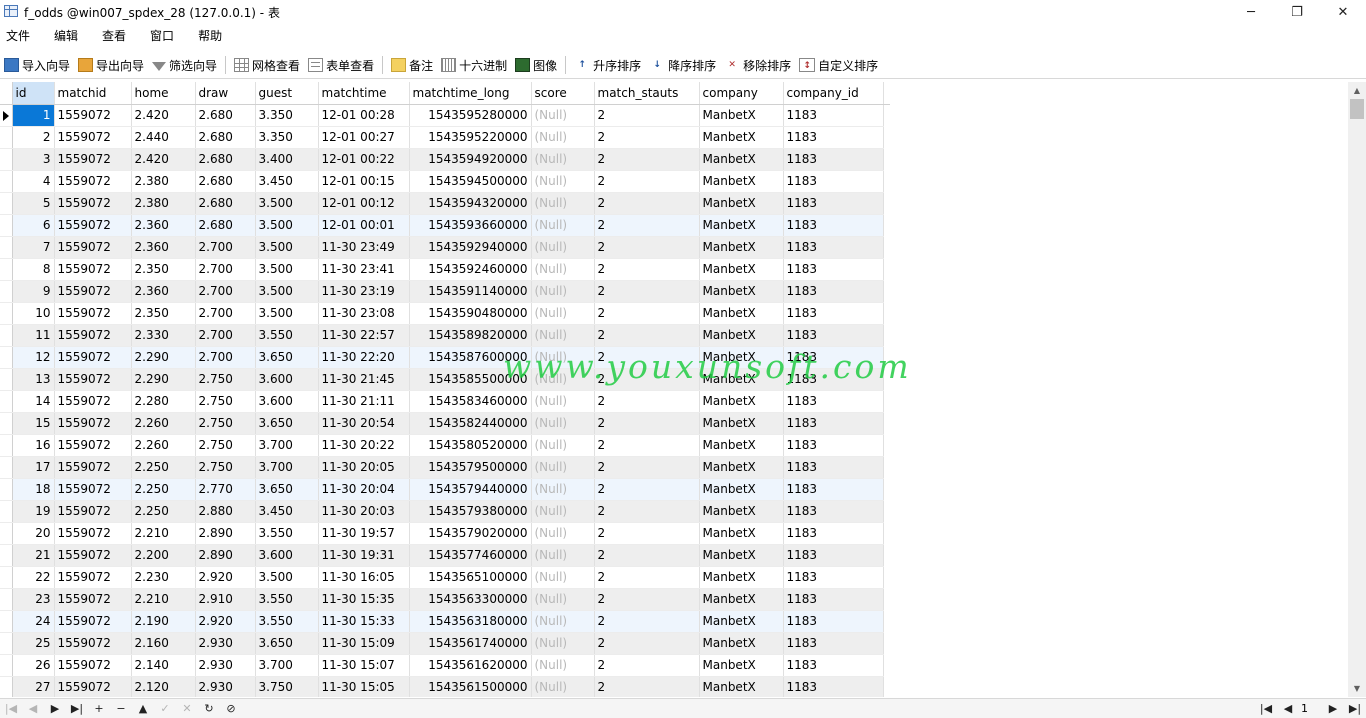  I want to click on table-cell-guest: 3.450, so click(287, 511).